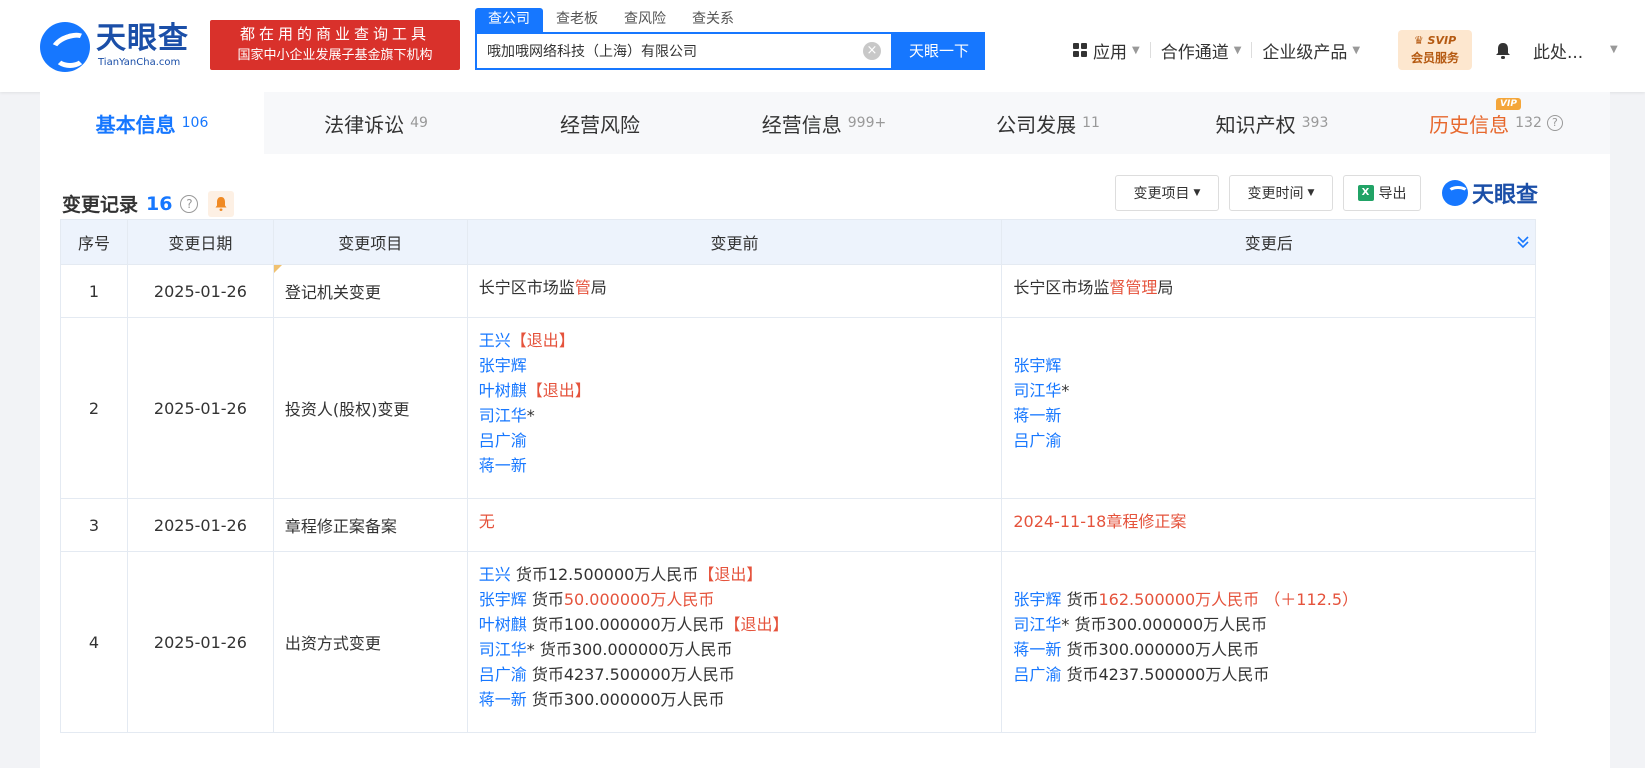 The height and width of the screenshot is (768, 1645). I want to click on bell-icon, so click(1503, 51).